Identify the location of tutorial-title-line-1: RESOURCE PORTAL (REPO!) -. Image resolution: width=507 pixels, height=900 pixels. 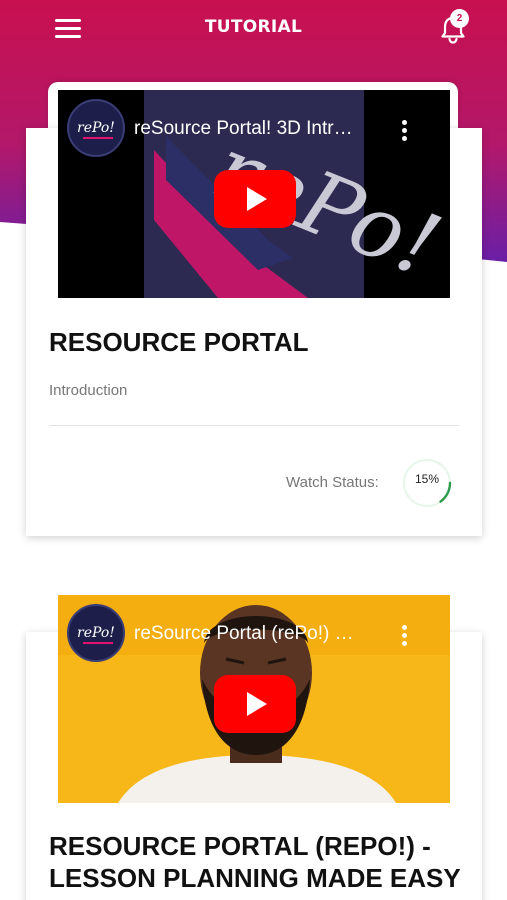
(240, 846).